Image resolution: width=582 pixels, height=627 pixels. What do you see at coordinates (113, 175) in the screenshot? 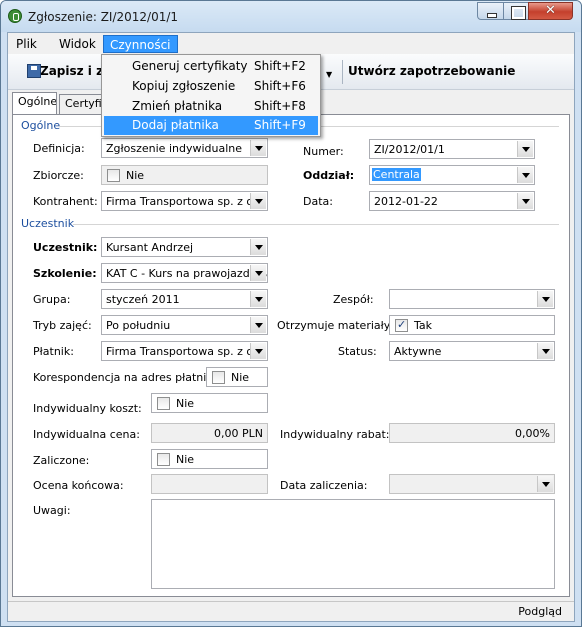
I see `zbiorcze-checkbox` at bounding box center [113, 175].